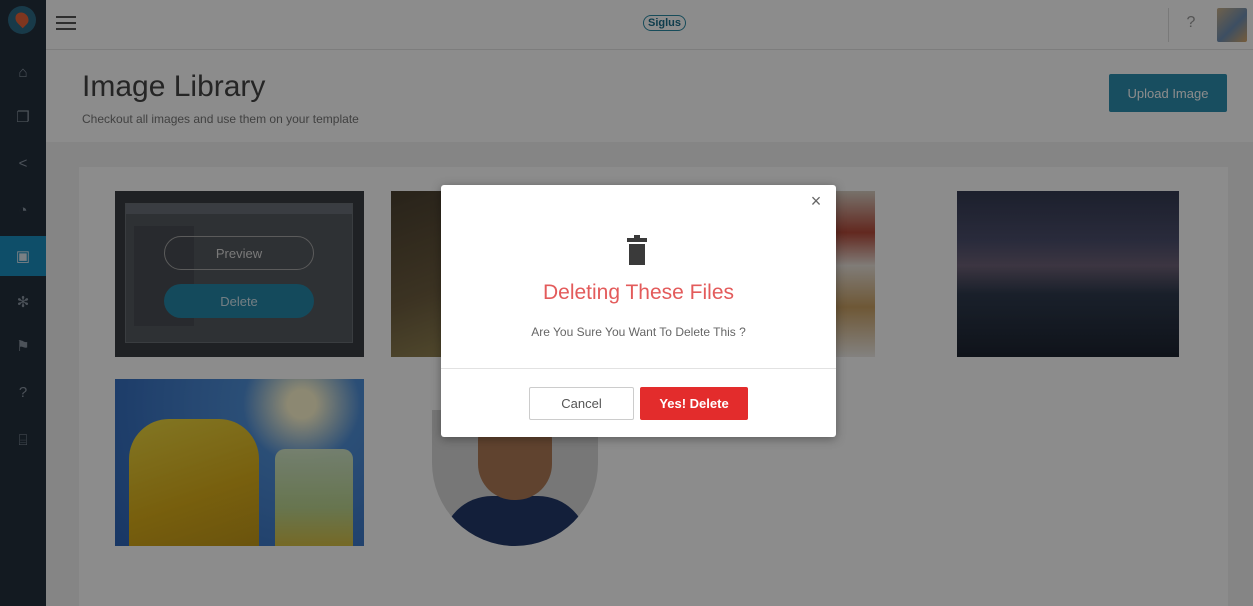 This screenshot has width=1253, height=606. Describe the element at coordinates (638, 332) in the screenshot. I see `dialog-message: Are You Sure You Want To Delete This ?` at that location.